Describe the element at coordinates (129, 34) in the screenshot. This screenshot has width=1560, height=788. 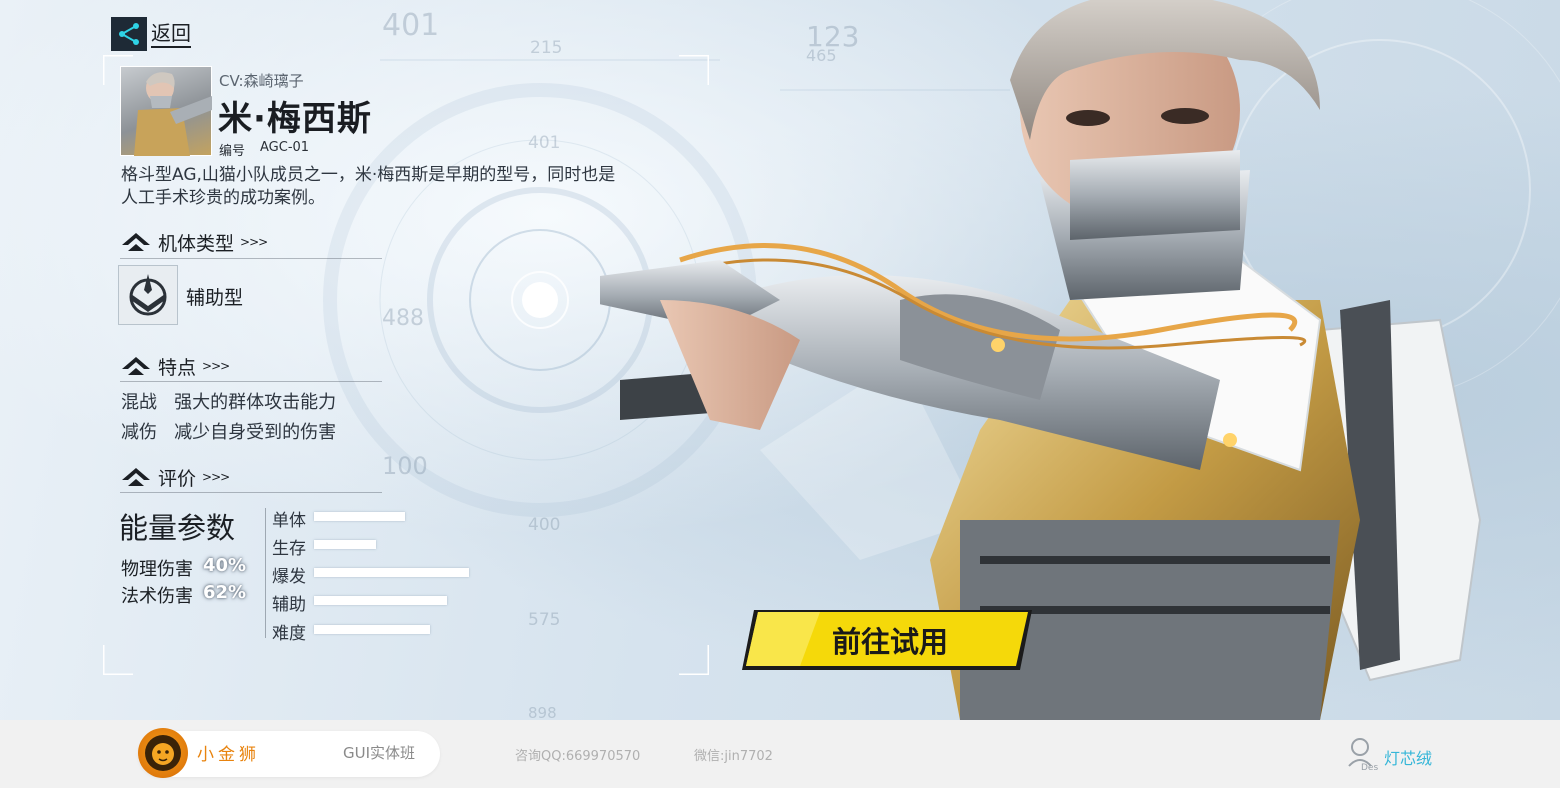
I see `share-arrow-icon` at that location.